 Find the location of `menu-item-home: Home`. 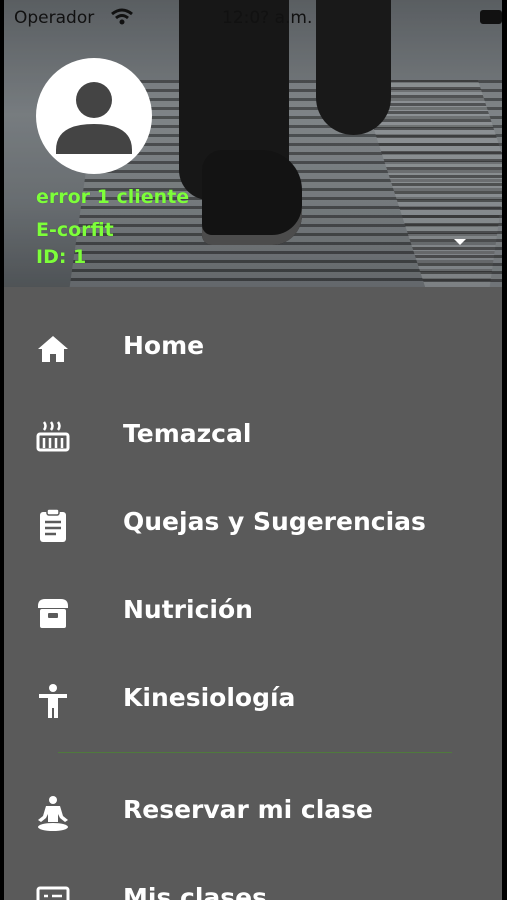

menu-item-home: Home is located at coordinates (253, 344).